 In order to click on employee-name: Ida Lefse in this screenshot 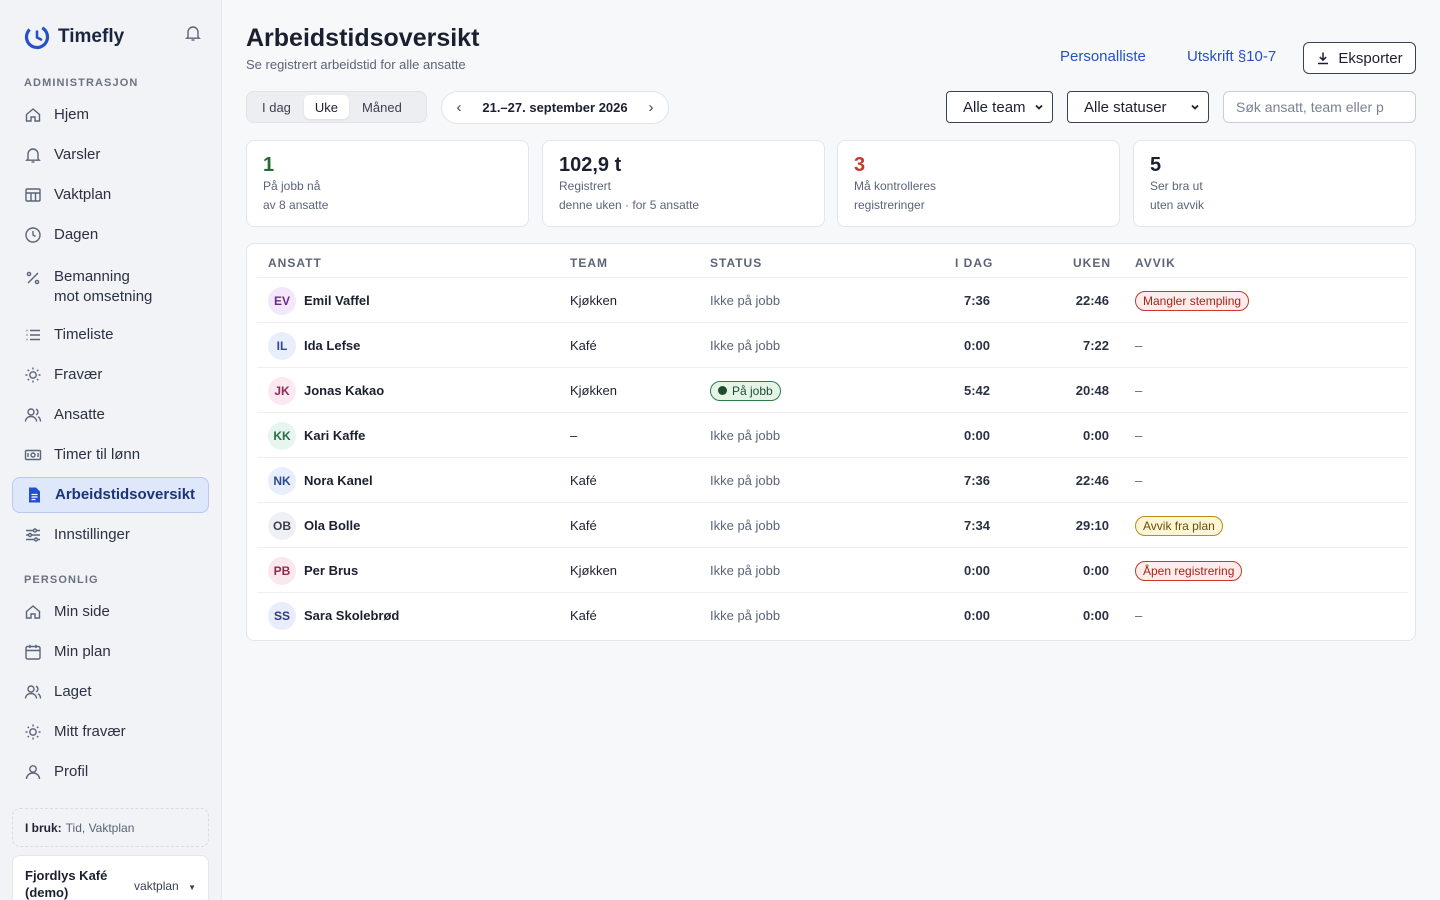, I will do `click(332, 345)`.